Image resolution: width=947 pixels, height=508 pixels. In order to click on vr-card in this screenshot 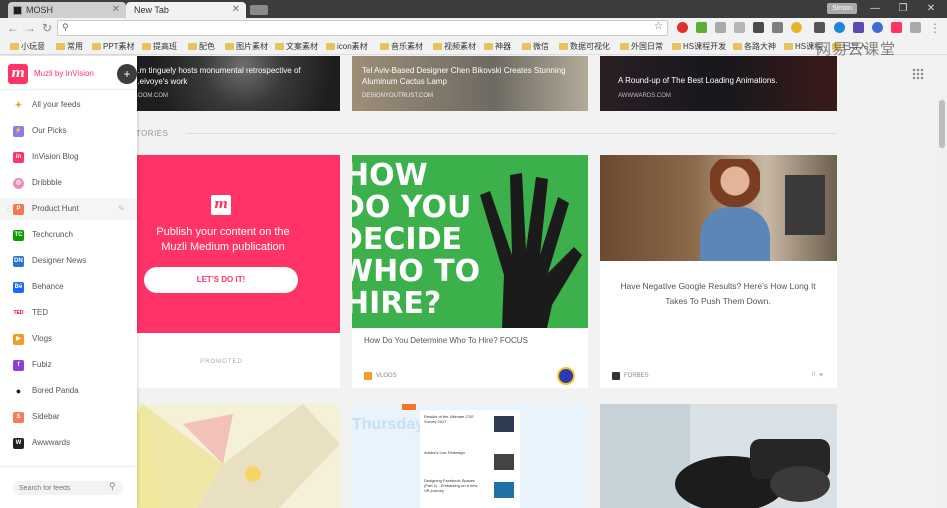, I will do `click(718, 456)`.